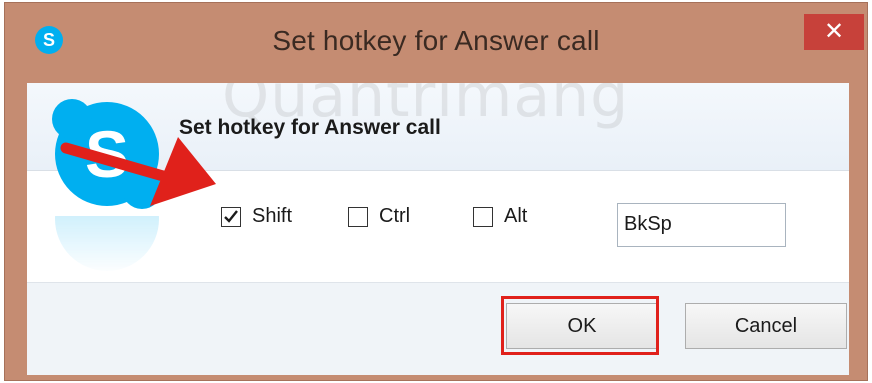 Image resolution: width=872 pixels, height=383 pixels. I want to click on close-button: ✕, so click(834, 32).